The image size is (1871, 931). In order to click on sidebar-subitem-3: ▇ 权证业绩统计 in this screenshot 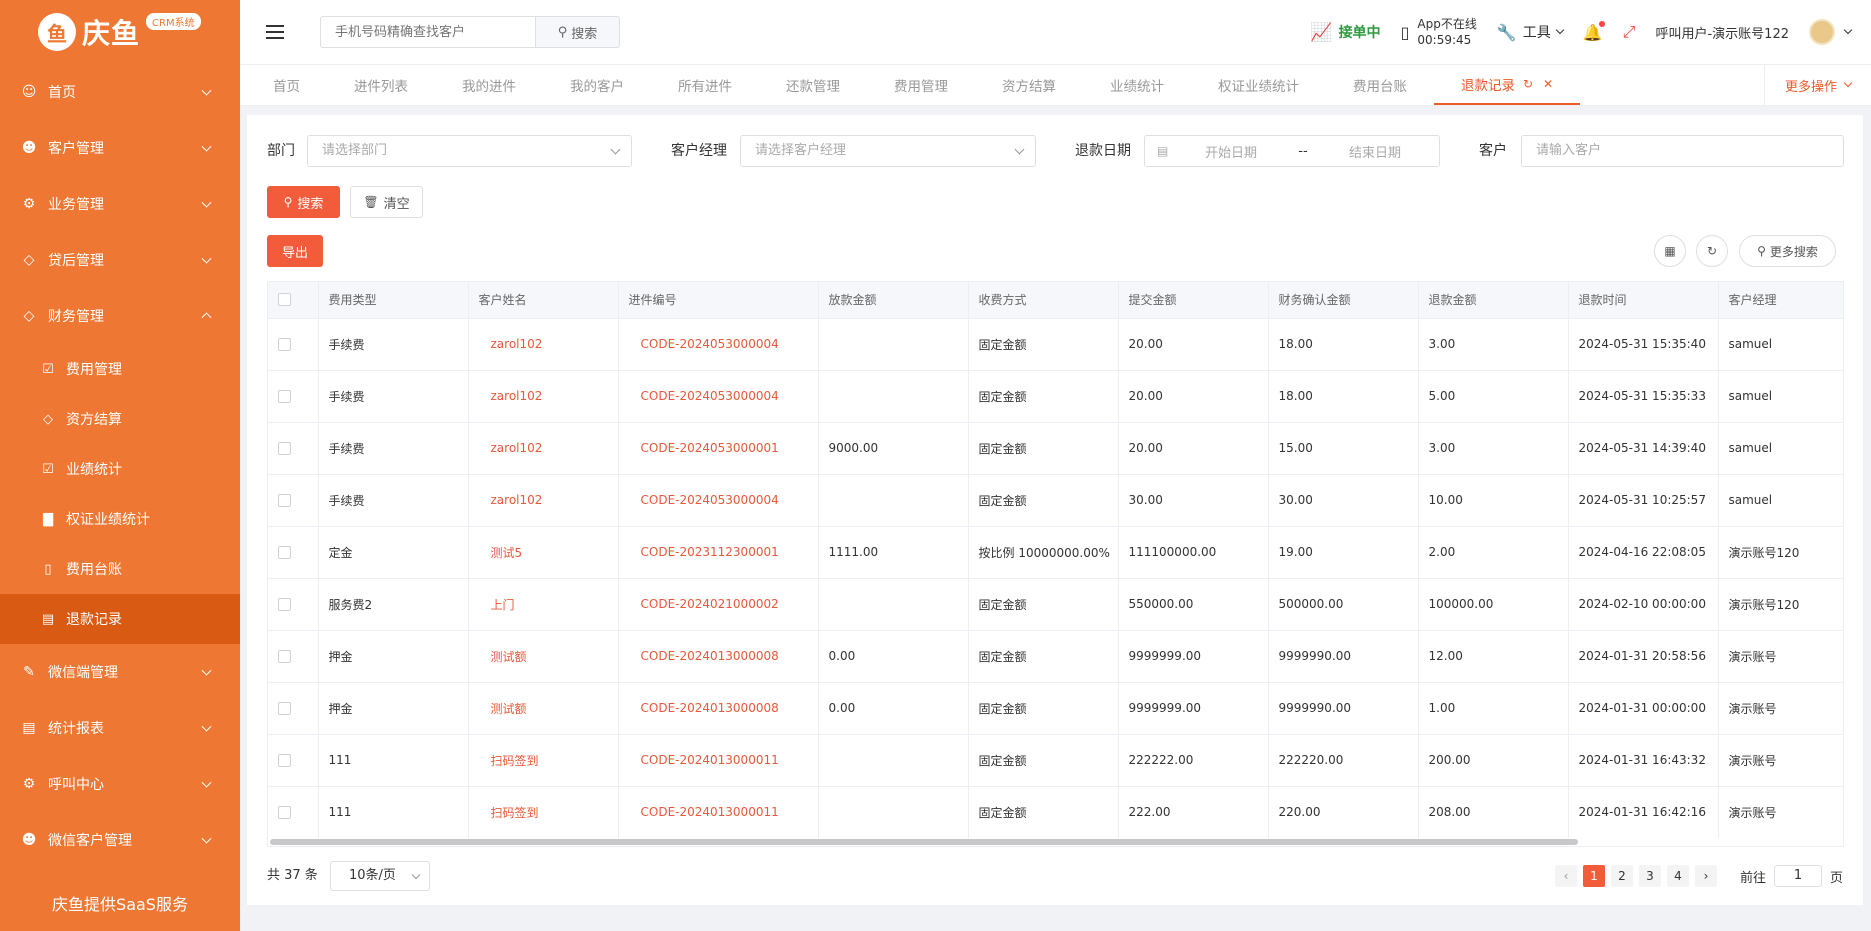, I will do `click(120, 519)`.